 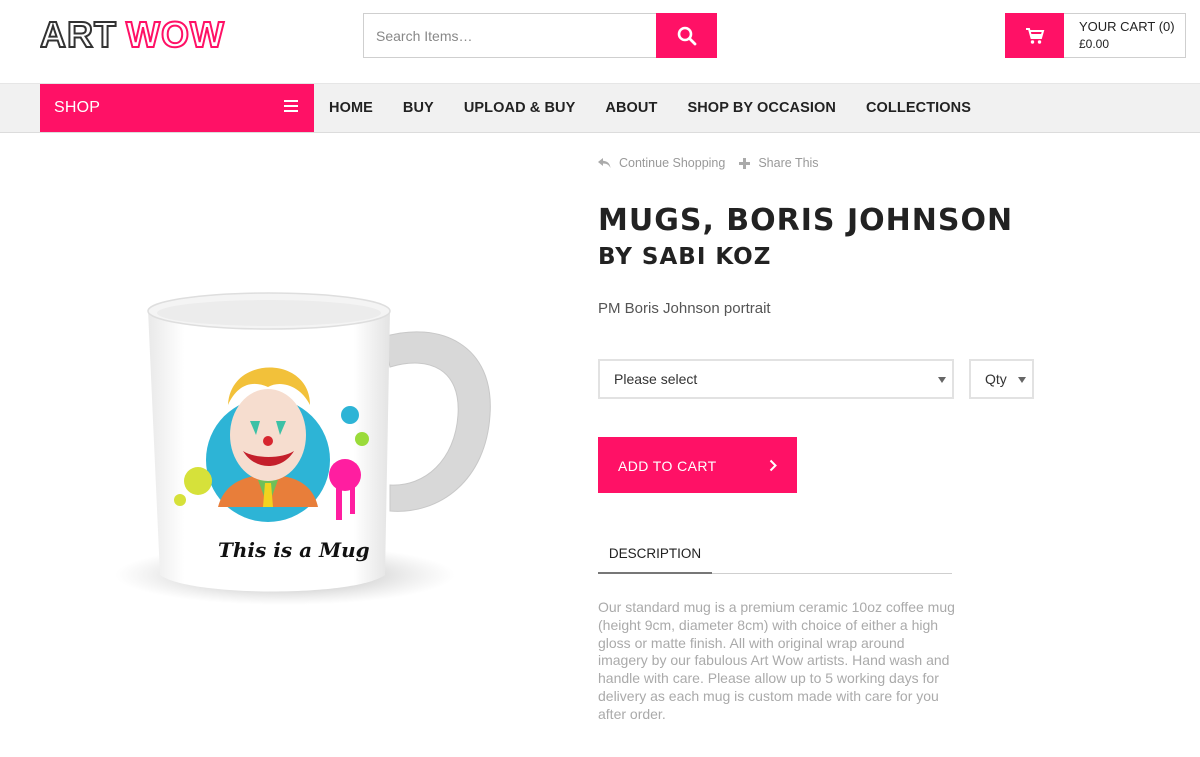 What do you see at coordinates (672, 163) in the screenshot?
I see `continue-shopping-label: Continue Shopping` at bounding box center [672, 163].